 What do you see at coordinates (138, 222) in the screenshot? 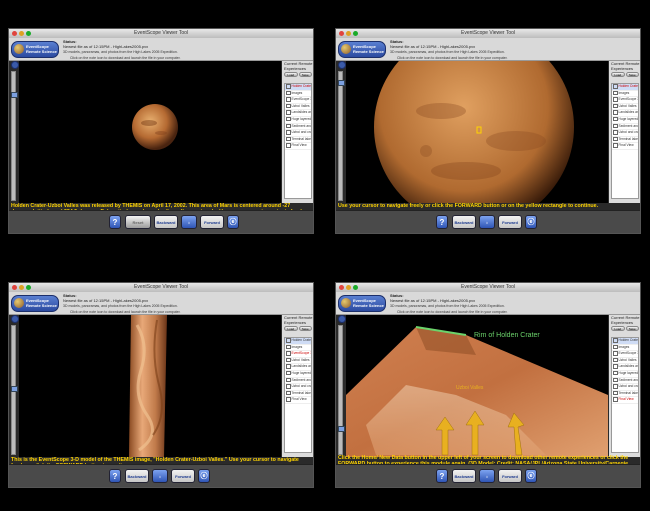
I see `reset-button: Reset` at bounding box center [138, 222].